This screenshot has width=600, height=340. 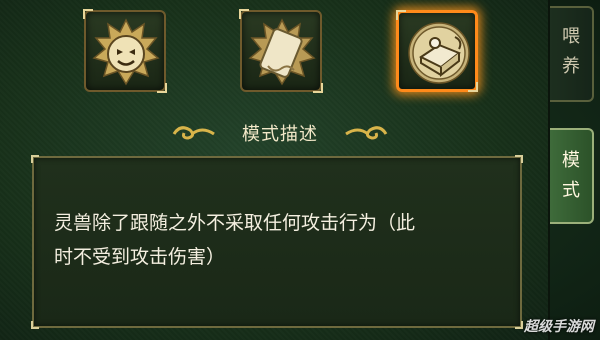 What do you see at coordinates (571, 160) in the screenshot?
I see `tab-mode-label-1: 模` at bounding box center [571, 160].